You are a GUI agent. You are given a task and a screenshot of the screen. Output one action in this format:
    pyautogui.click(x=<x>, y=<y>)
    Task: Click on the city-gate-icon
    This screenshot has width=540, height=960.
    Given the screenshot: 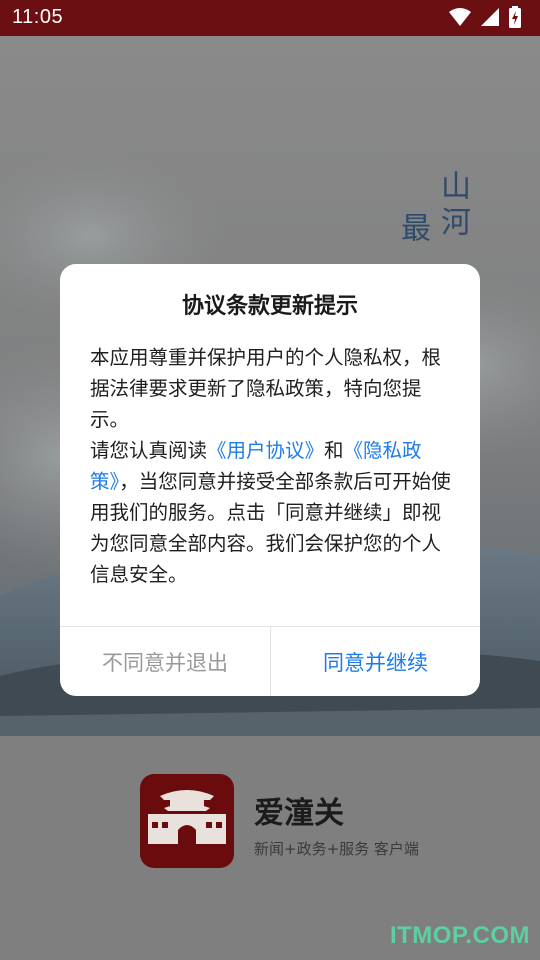 What is the action you would take?
    pyautogui.click(x=187, y=817)
    